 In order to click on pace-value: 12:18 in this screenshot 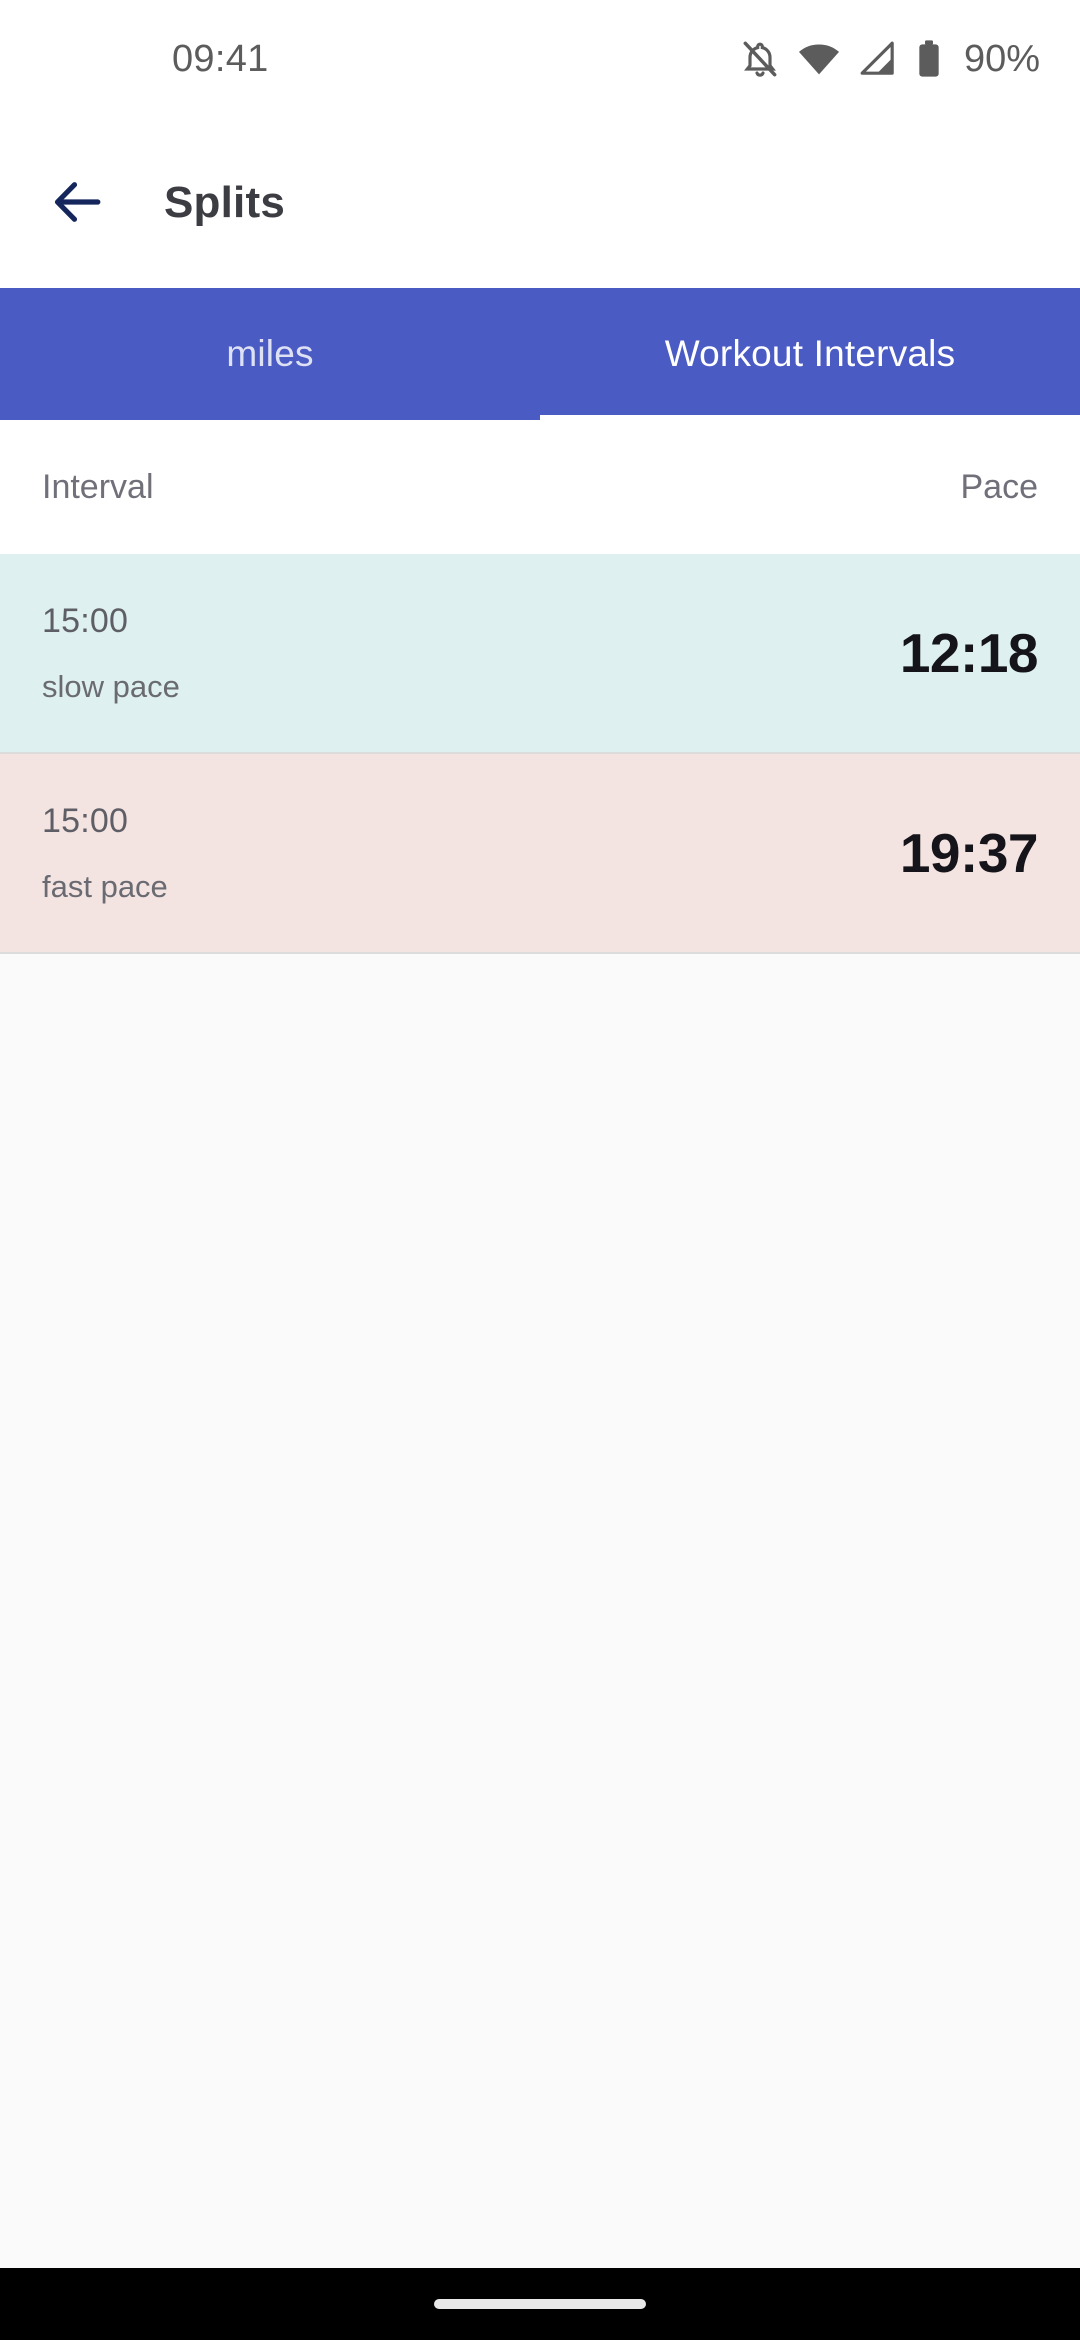, I will do `click(969, 653)`.